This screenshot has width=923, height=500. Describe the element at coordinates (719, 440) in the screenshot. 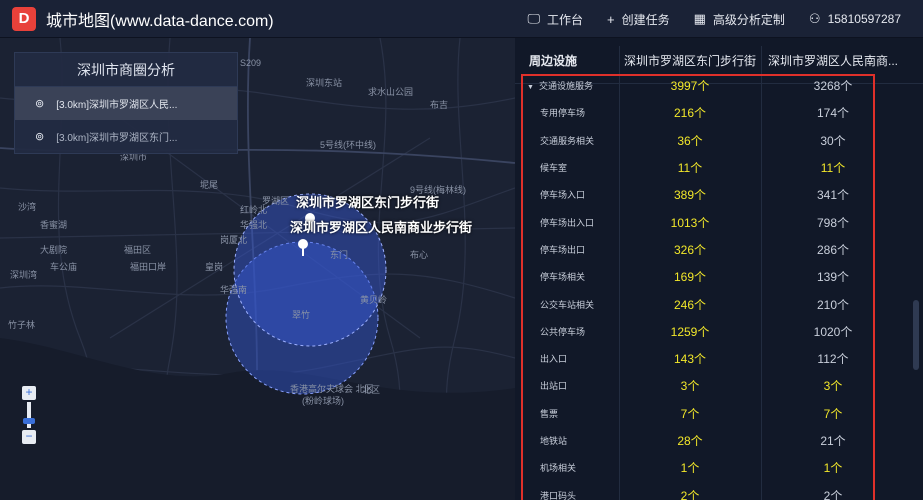

I see `table-row: 地铁站 28个 21个` at that location.